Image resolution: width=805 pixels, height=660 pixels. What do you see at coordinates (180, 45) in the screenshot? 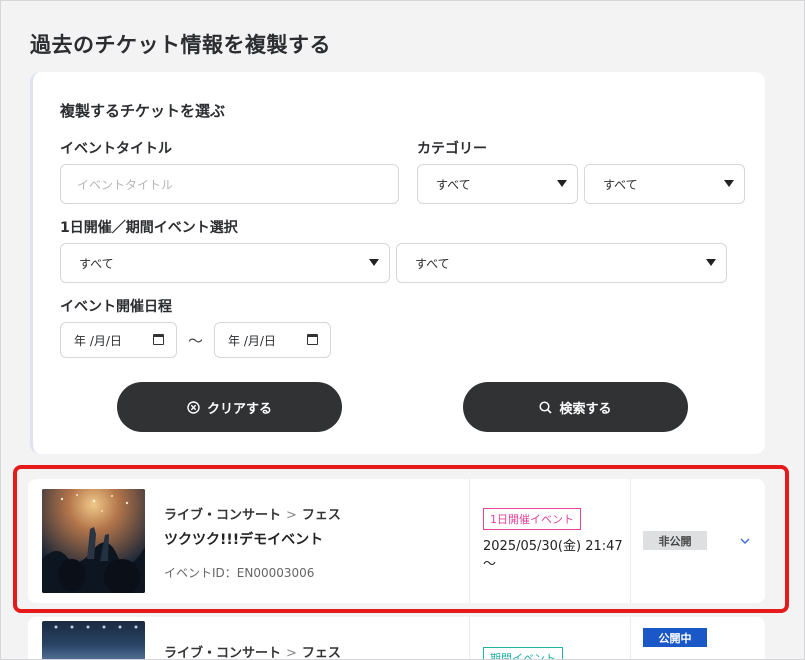
I see `page-title: 過去のチケット情報を複製する` at bounding box center [180, 45].